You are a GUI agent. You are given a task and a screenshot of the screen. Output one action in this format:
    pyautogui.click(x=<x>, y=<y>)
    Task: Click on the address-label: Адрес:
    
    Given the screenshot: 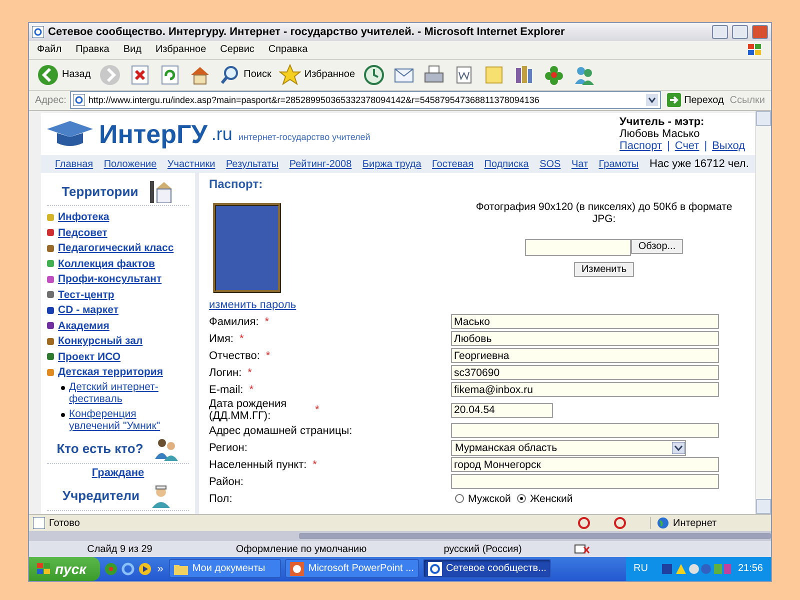 What is the action you would take?
    pyautogui.click(x=50, y=100)
    